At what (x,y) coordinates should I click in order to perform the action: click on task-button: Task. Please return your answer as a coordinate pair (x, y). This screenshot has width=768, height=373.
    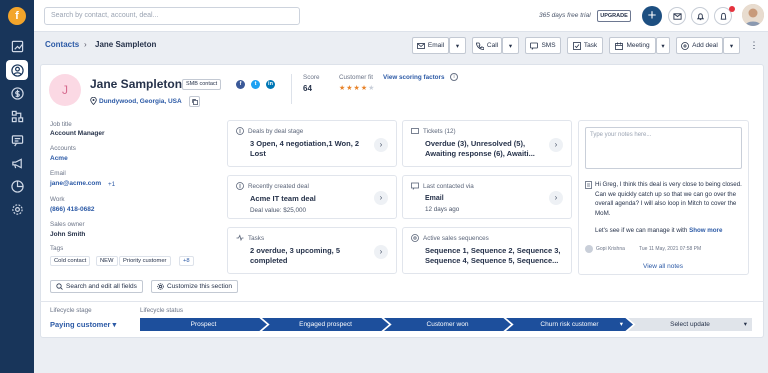
    Looking at the image, I should click on (585, 45).